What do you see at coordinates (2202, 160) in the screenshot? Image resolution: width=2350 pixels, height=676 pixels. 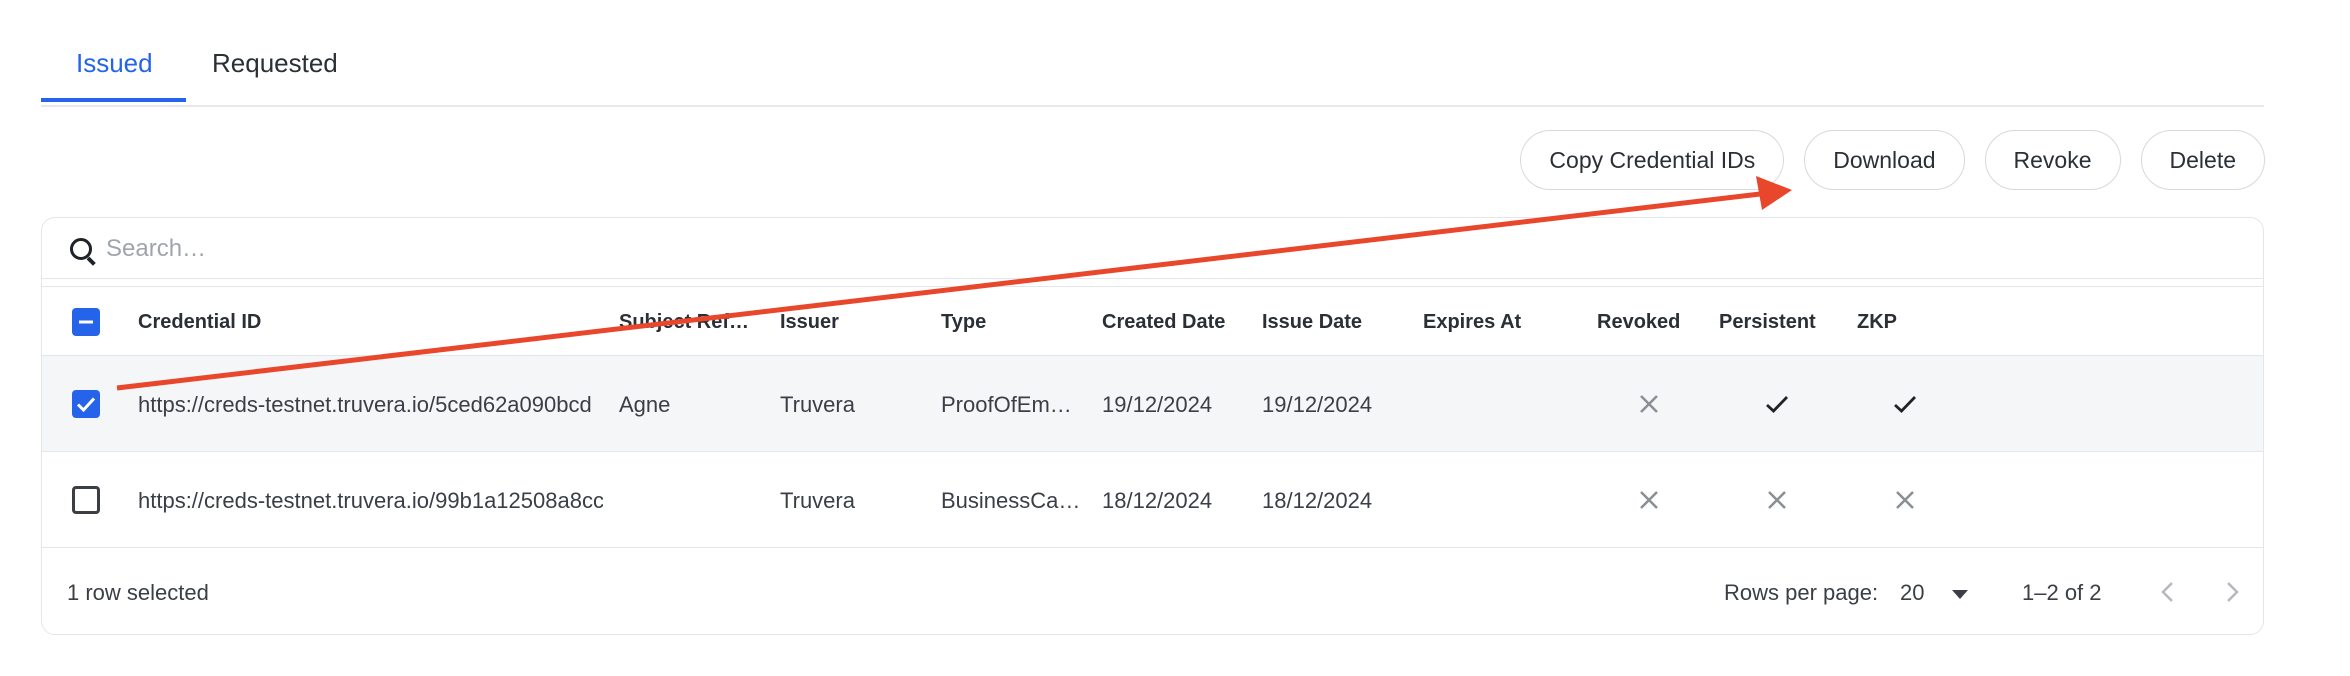 I see `delete-button: Delete` at bounding box center [2202, 160].